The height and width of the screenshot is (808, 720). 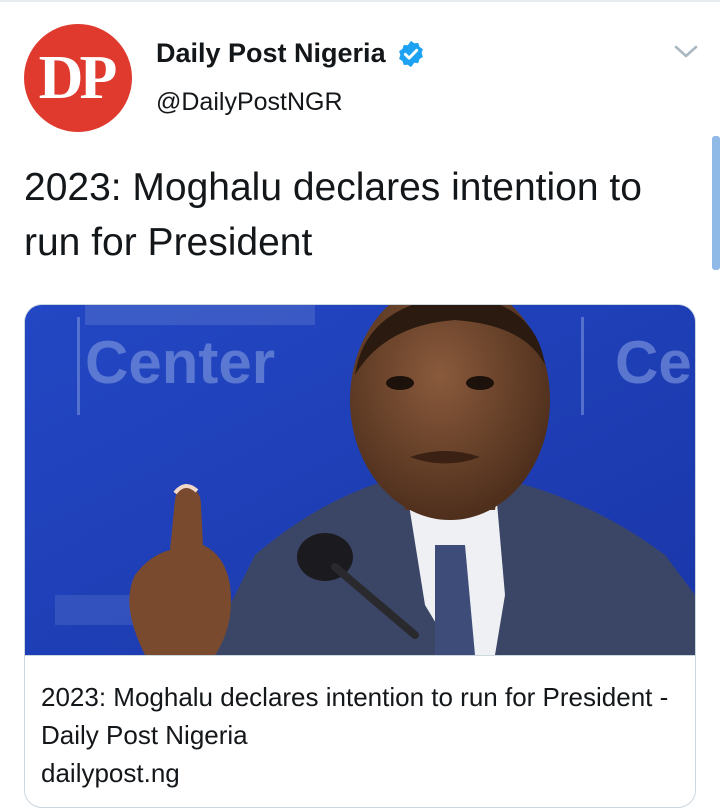 What do you see at coordinates (110, 773) in the screenshot?
I see `card-domain: dailypost.ng` at bounding box center [110, 773].